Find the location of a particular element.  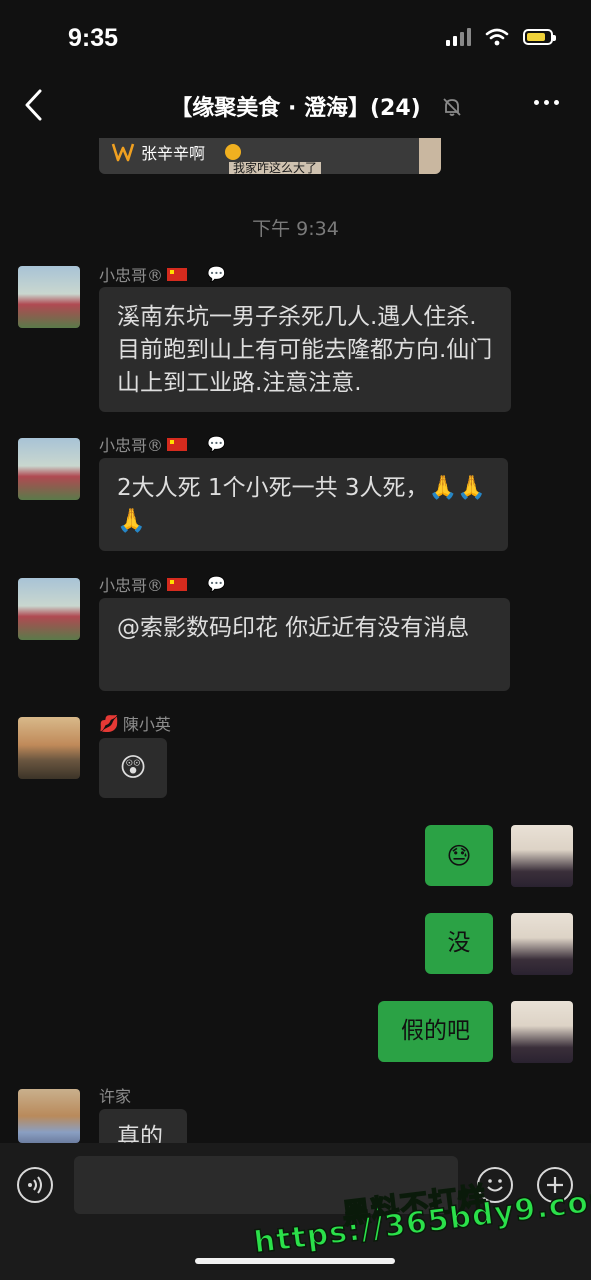

sender-name-row: 💋 陳小英 is located at coordinates (135, 723).